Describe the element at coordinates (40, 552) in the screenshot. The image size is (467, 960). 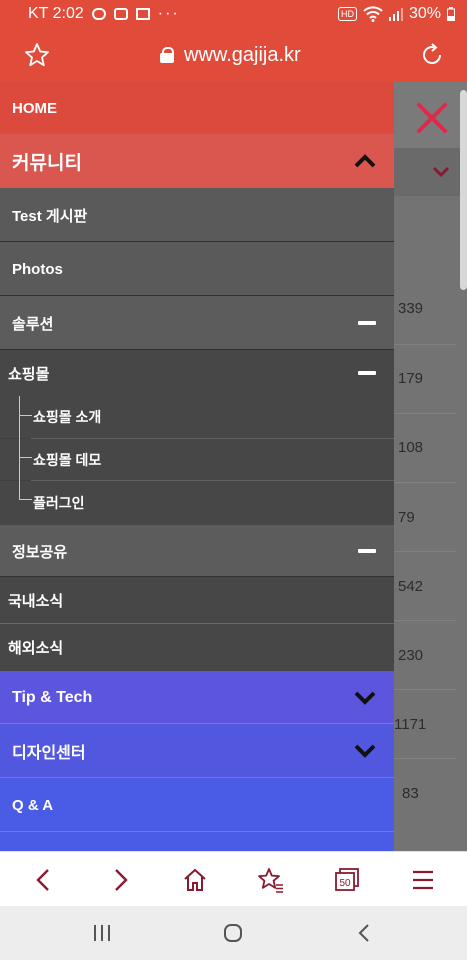
I see `menu-label: 정보공유` at that location.